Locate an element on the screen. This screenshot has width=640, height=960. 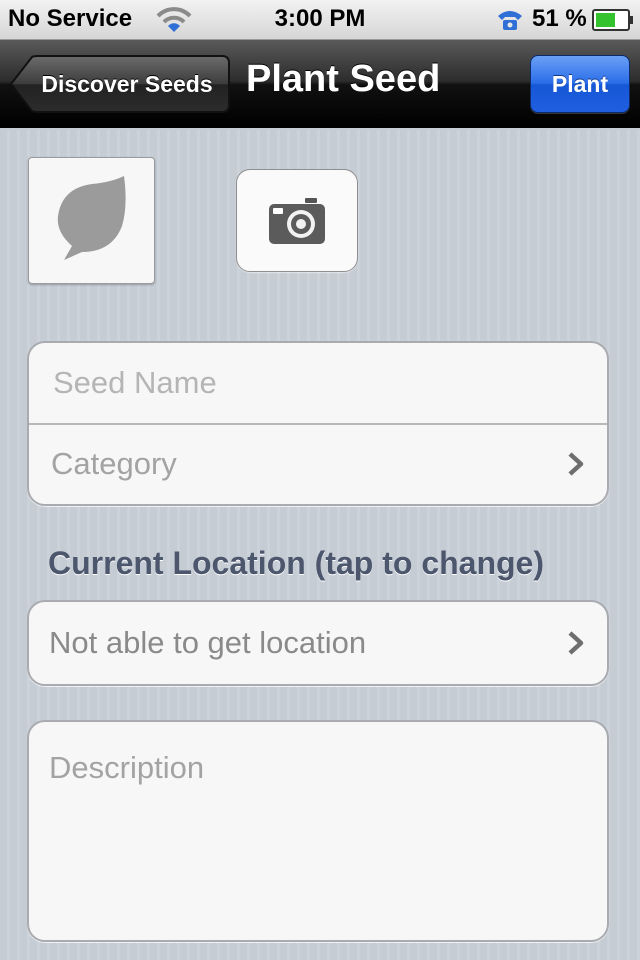
navigation-bar: Discover Seeds Plant Seed Plant is located at coordinates (320, 84).